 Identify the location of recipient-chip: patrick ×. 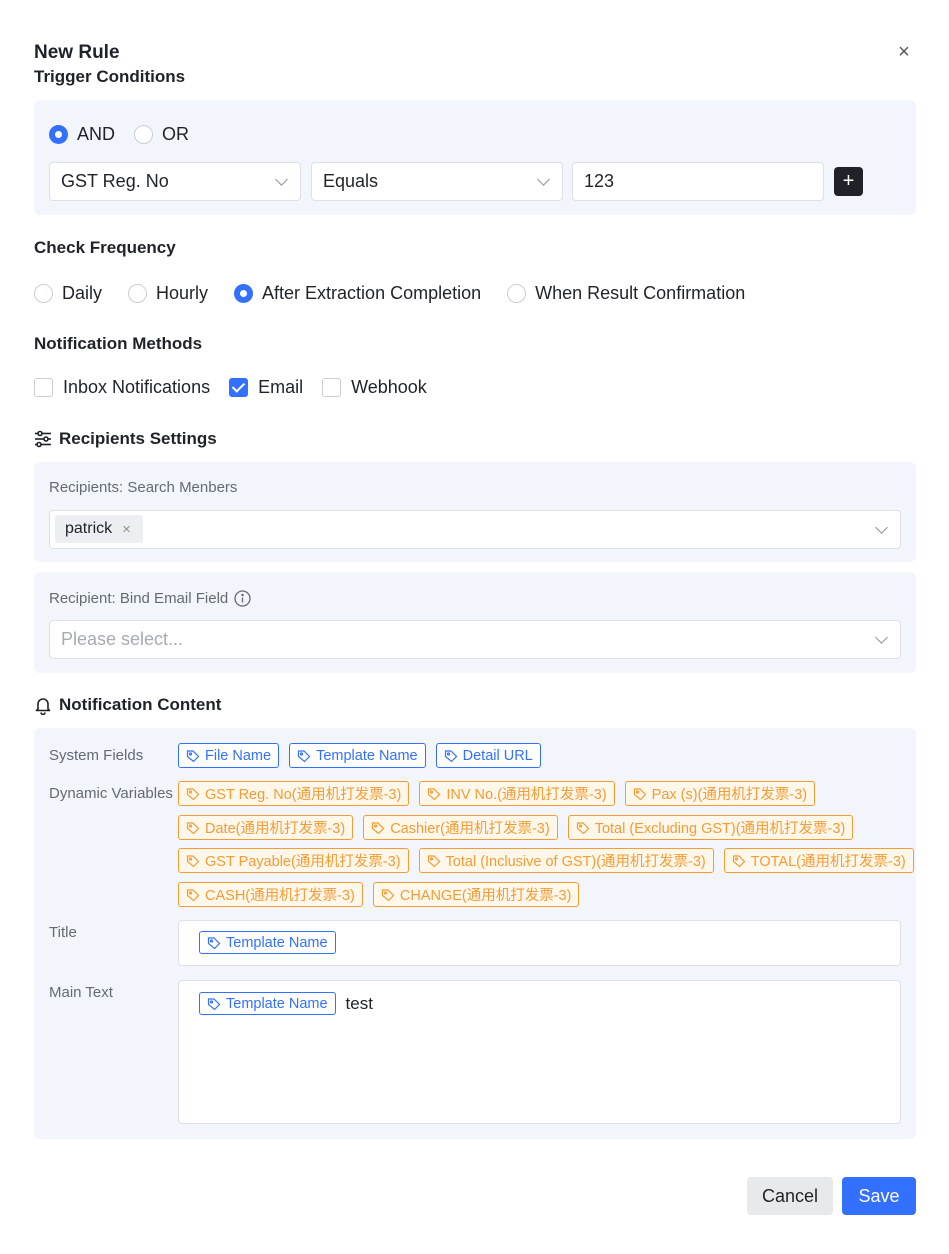
(99, 529).